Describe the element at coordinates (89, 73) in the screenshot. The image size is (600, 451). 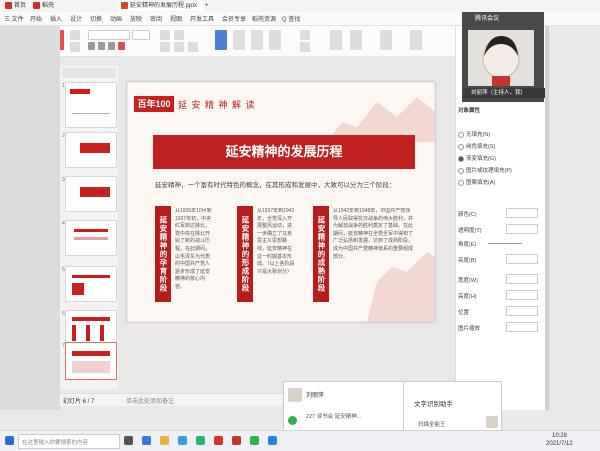
I see `panel-view-tabs` at that location.